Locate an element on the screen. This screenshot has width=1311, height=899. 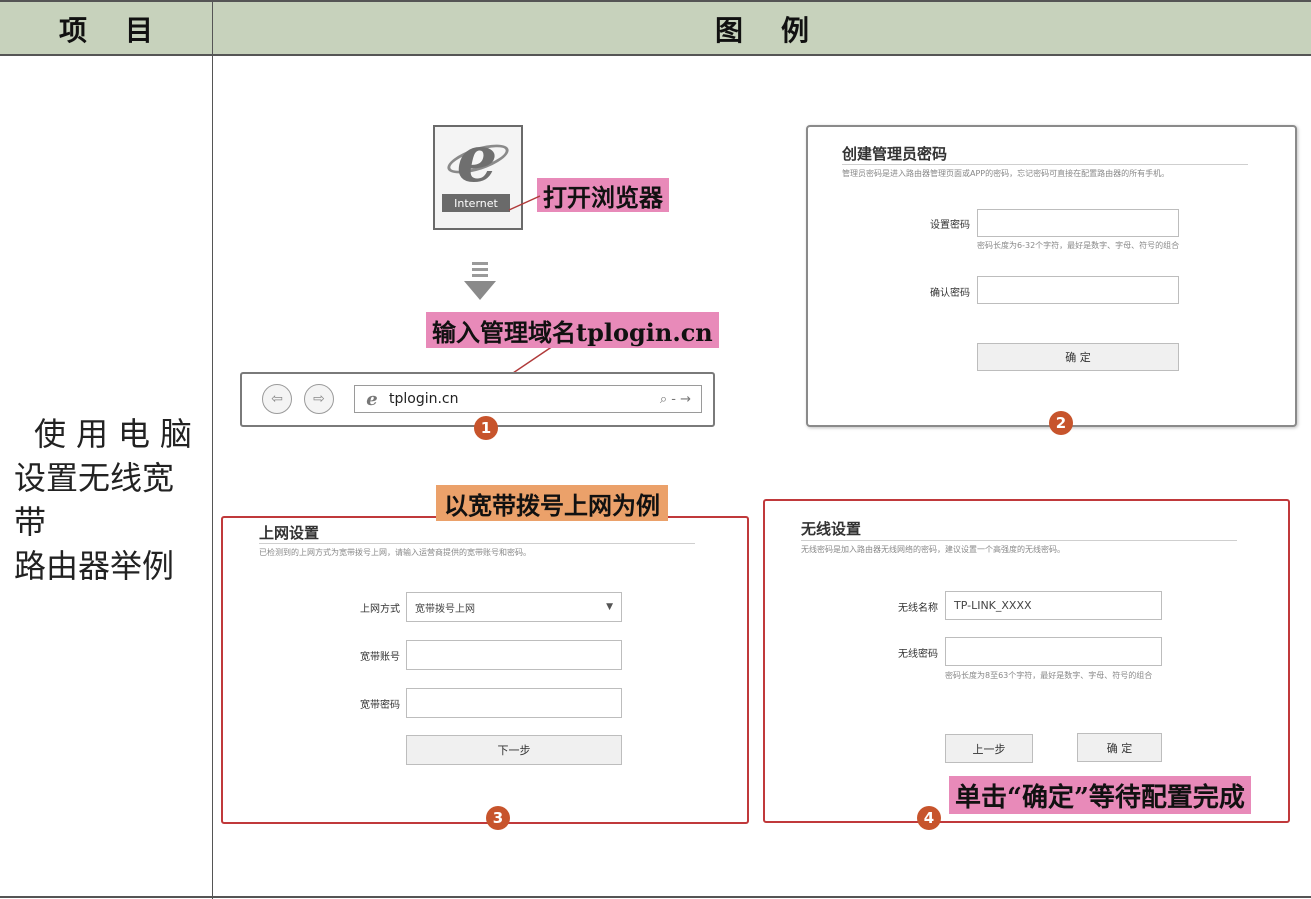
set-password-input is located at coordinates (1078, 223).